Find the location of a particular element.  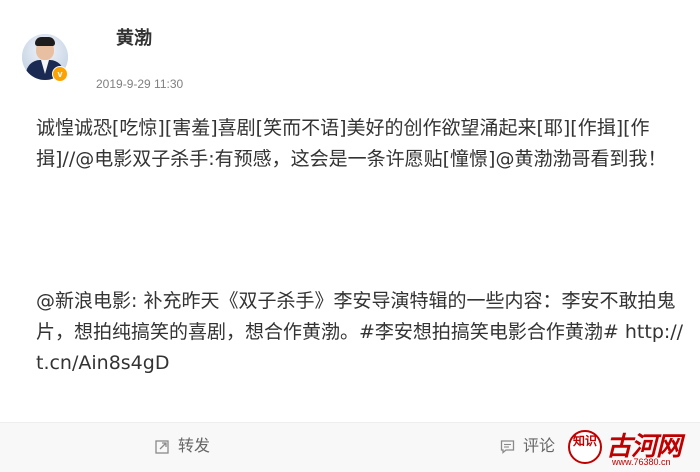

forward-button: 转发 is located at coordinates (182, 446).